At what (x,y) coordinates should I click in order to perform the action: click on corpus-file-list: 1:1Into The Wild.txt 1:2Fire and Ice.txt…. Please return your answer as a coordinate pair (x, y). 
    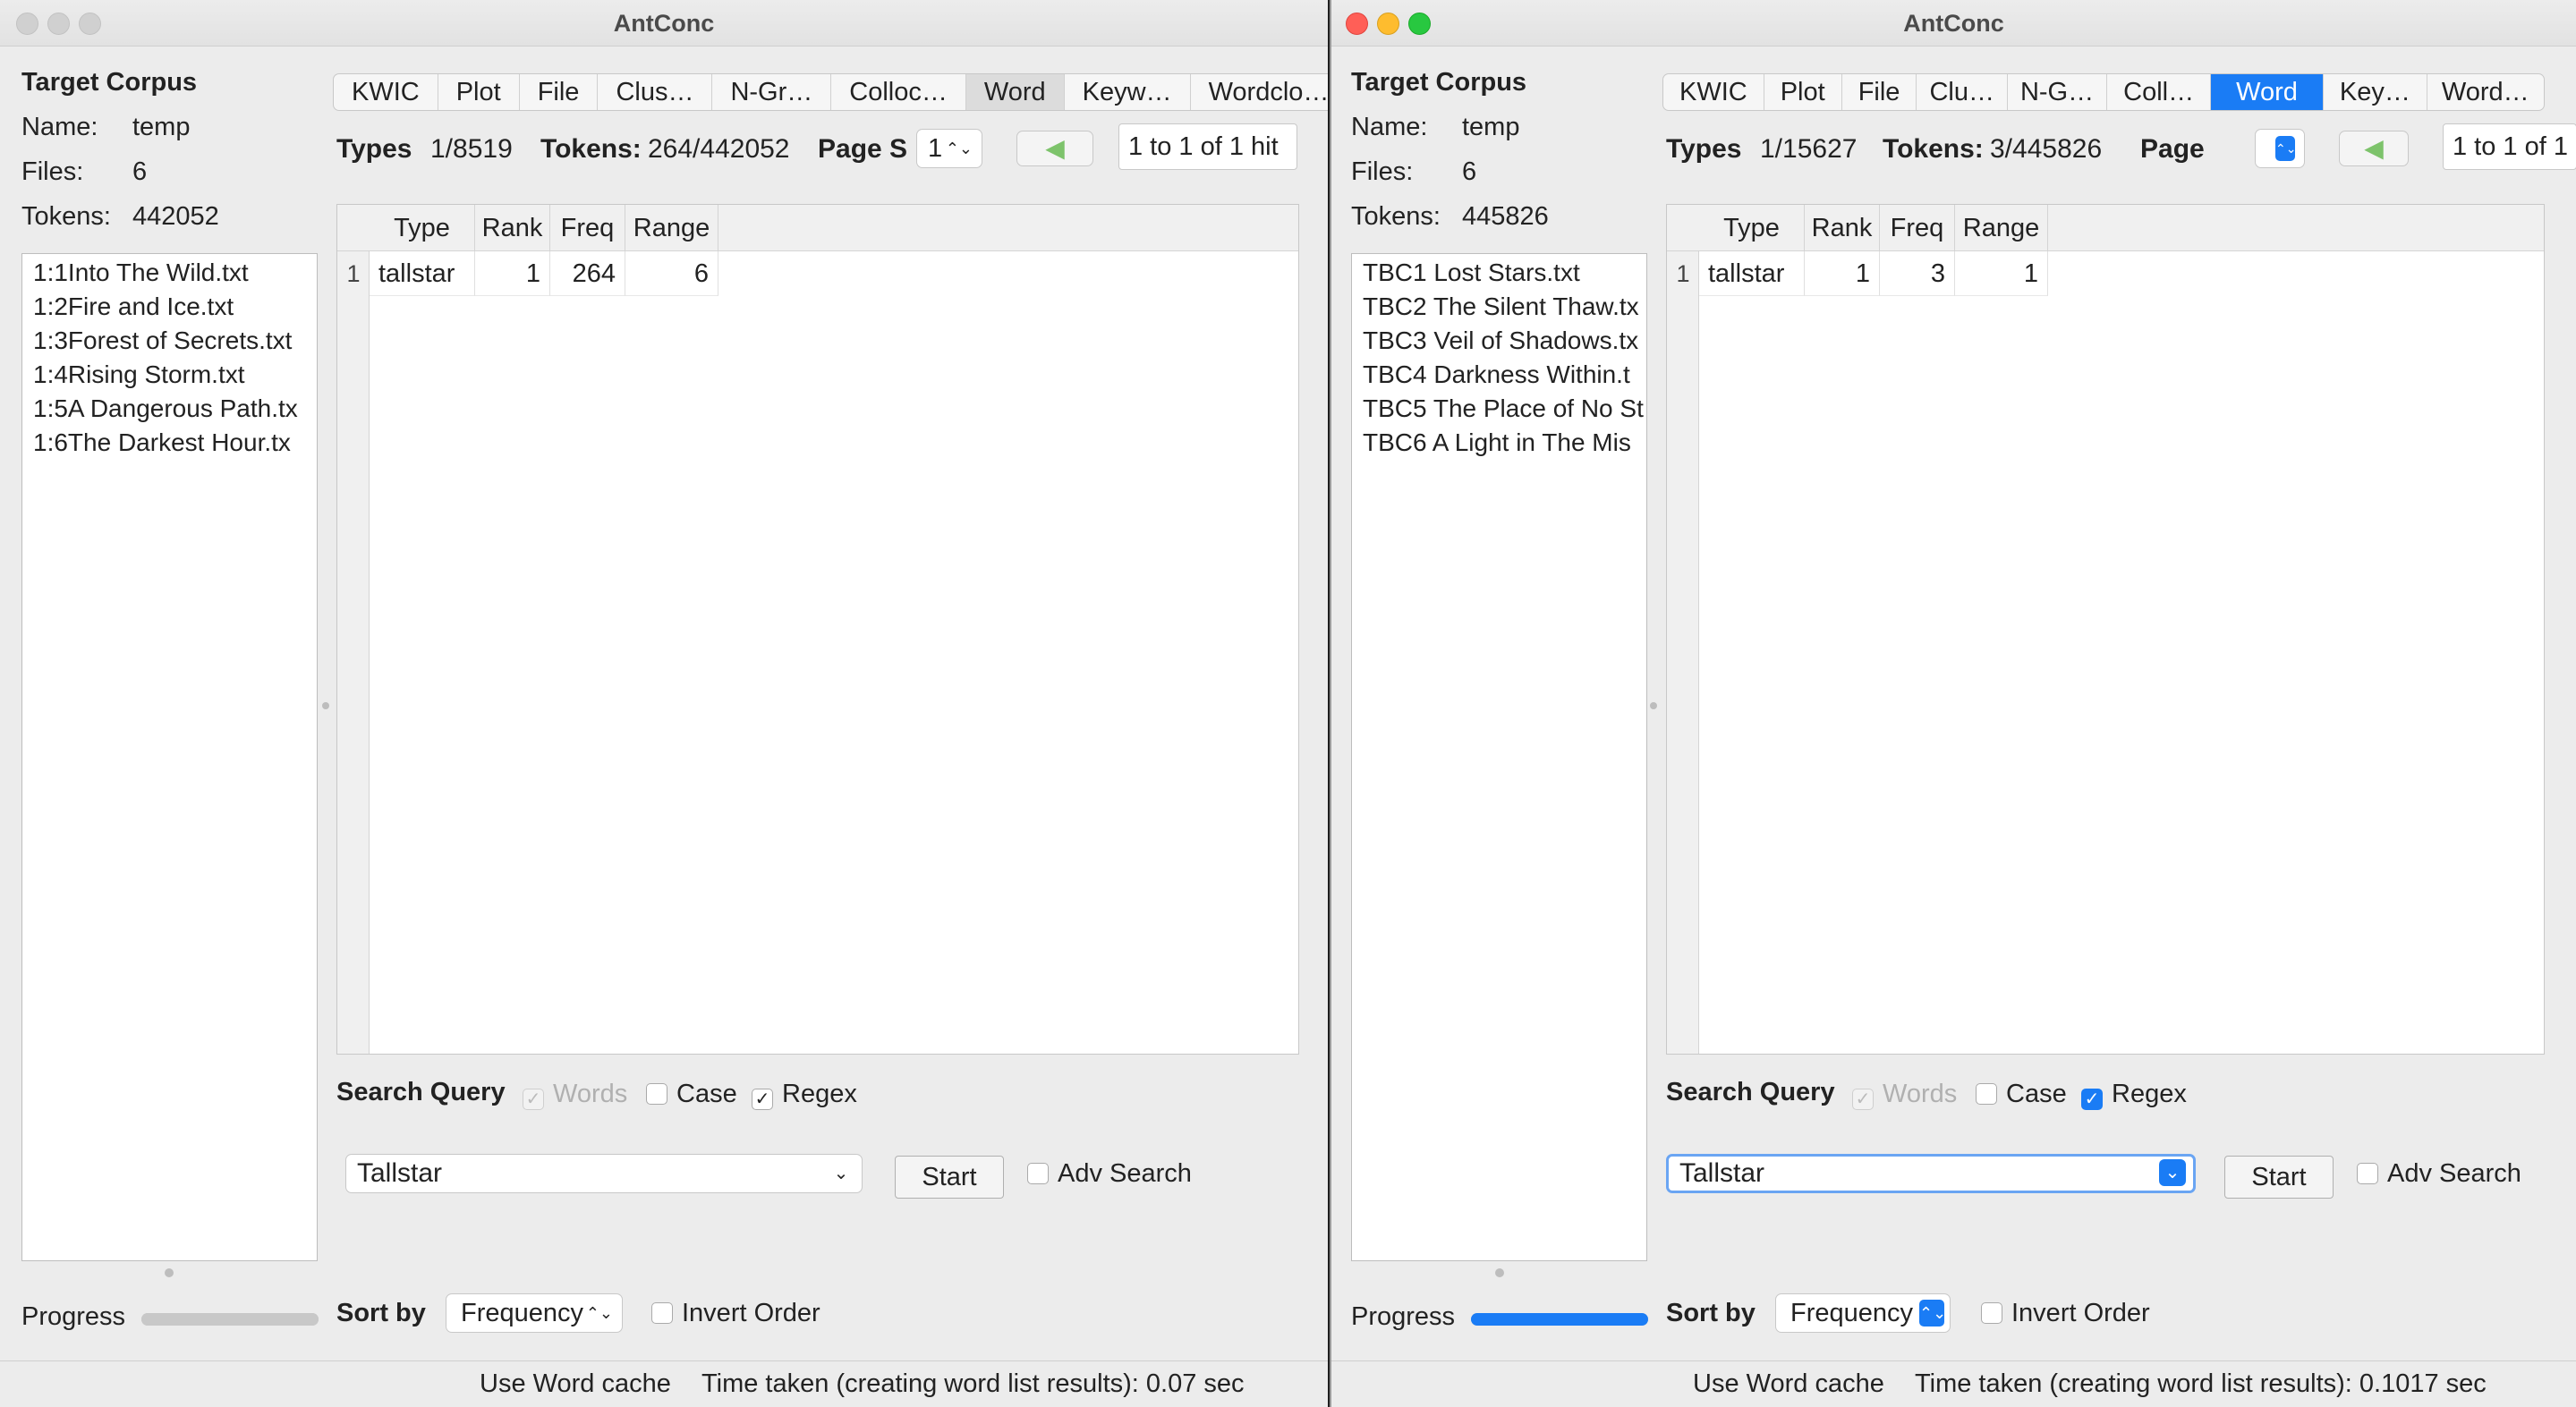
    Looking at the image, I should click on (169, 757).